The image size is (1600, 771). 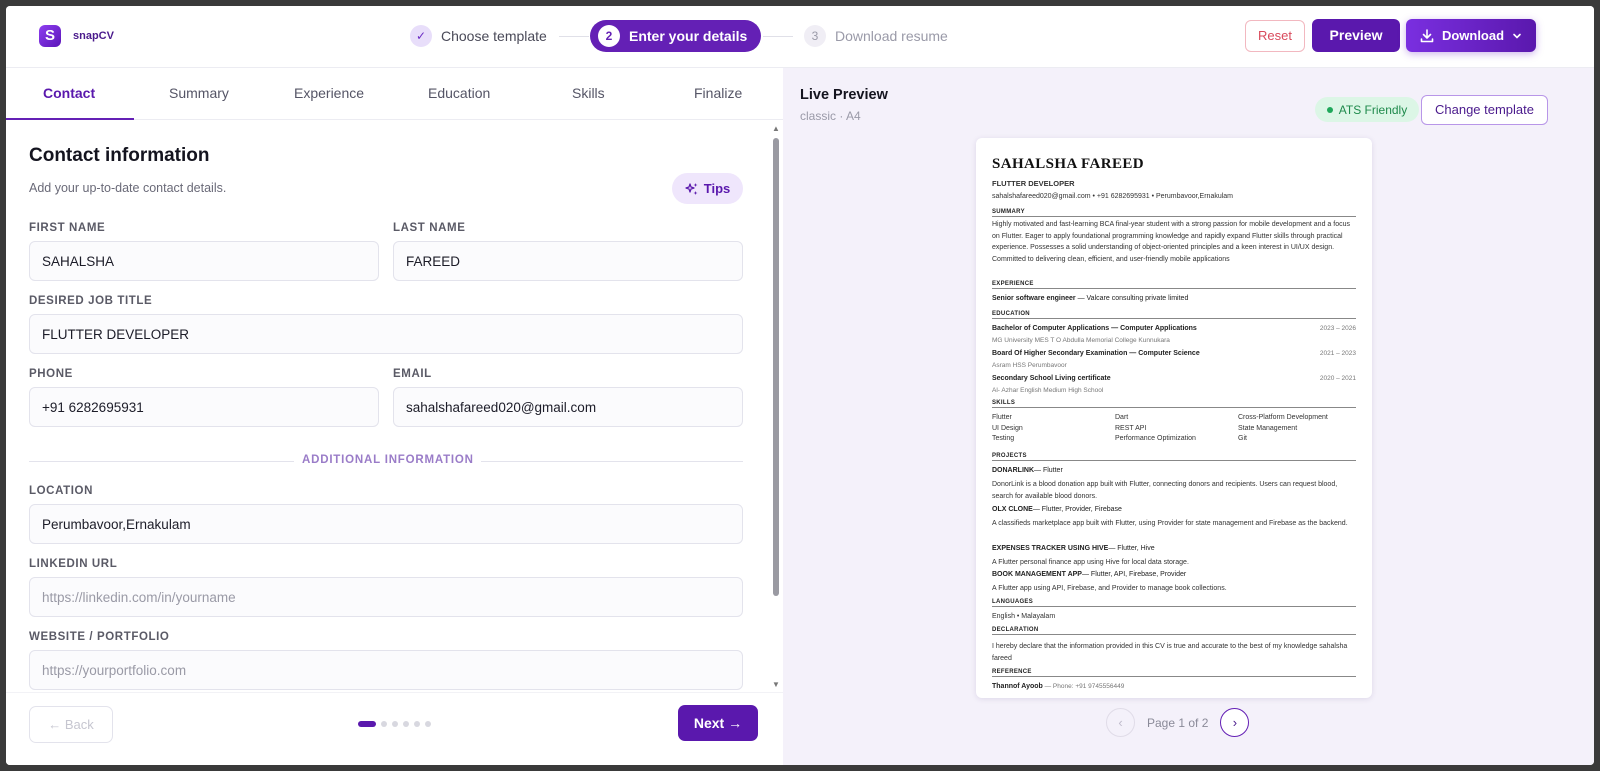 I want to click on location-label: LOCATION, so click(x=61, y=491).